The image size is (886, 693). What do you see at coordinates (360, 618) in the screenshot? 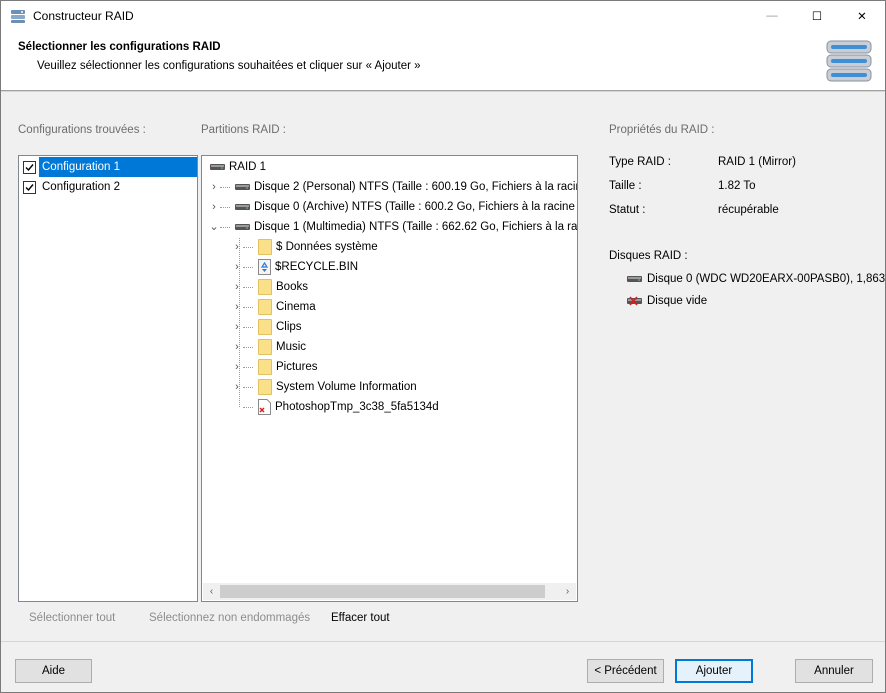
I see `clear-all-link: Effacer tout` at bounding box center [360, 618].